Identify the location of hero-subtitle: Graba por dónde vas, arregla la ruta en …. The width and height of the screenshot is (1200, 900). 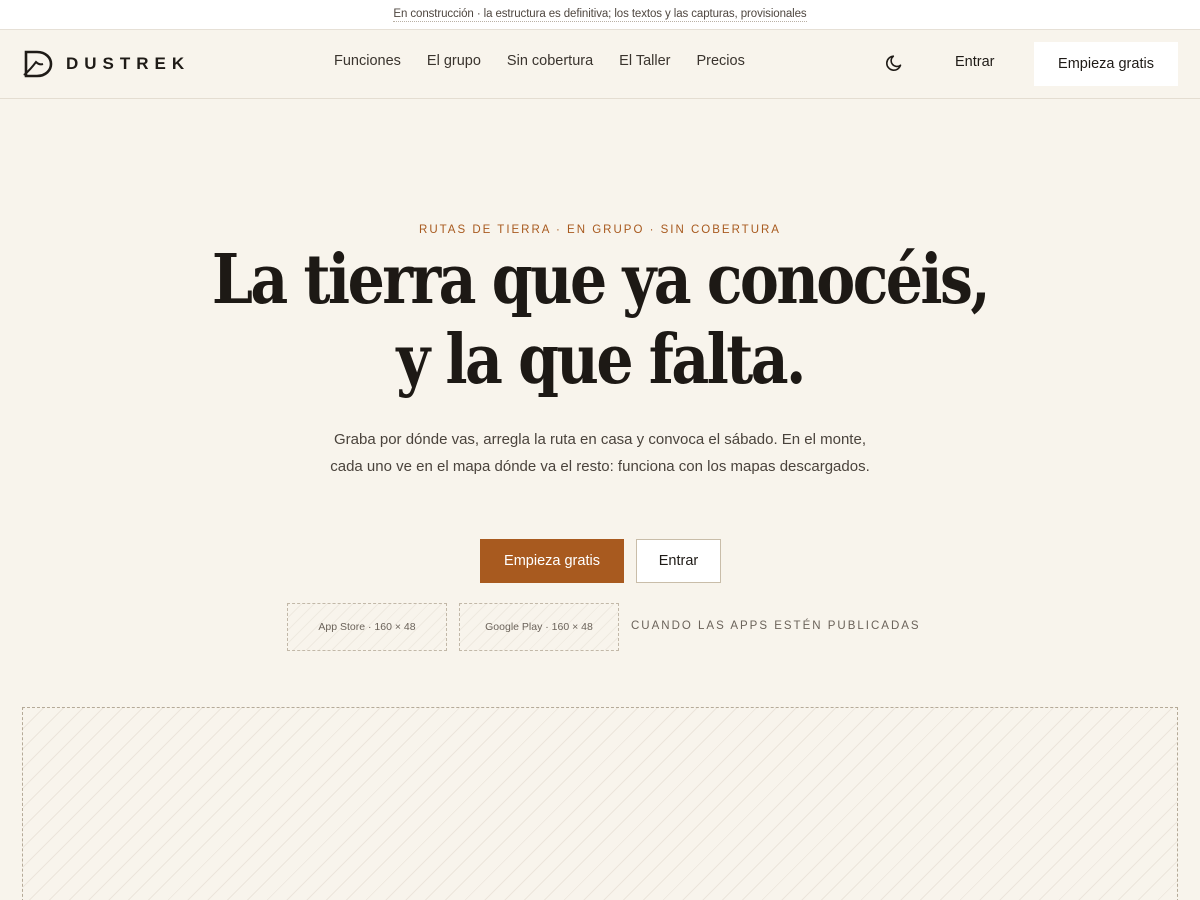
(600, 453).